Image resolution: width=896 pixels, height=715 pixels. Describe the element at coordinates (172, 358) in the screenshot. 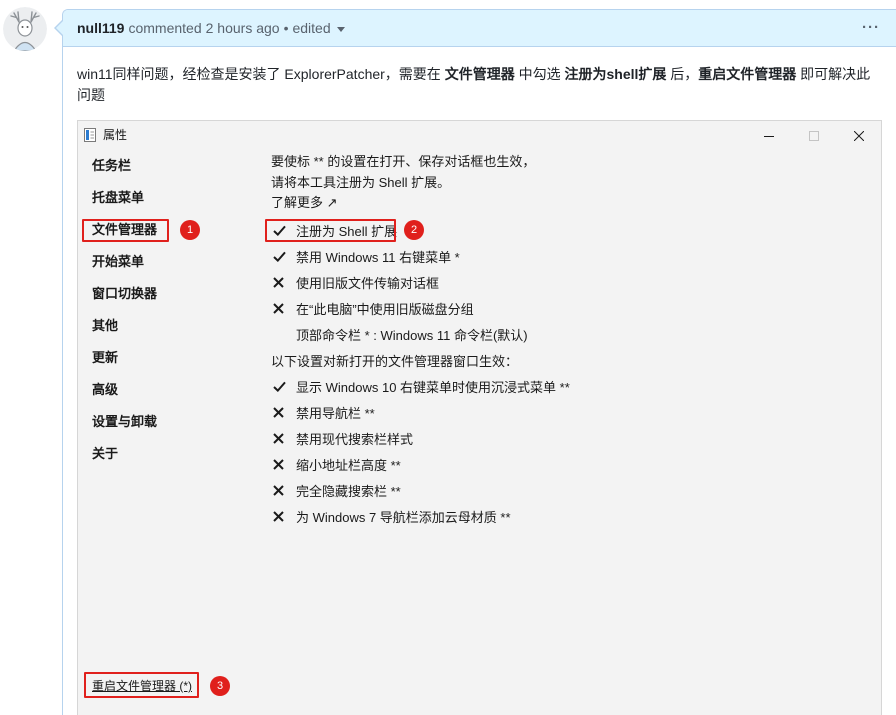

I see `sidebar-item-updates: 更新` at that location.